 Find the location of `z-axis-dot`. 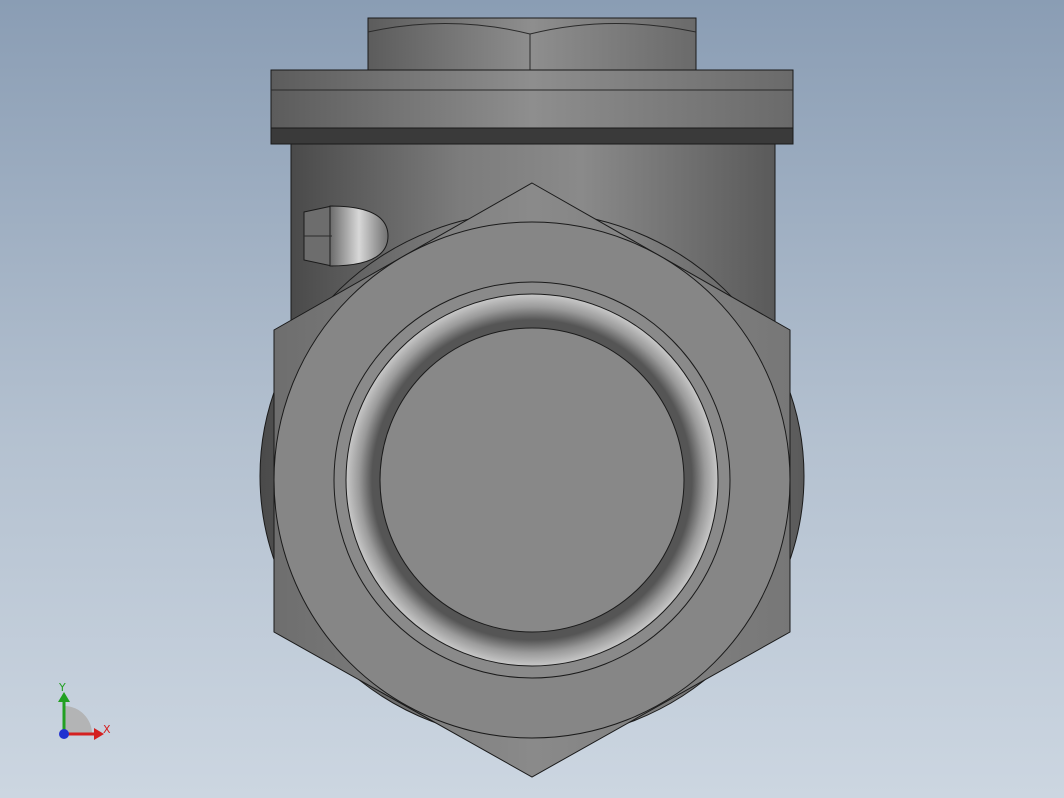

z-axis-dot is located at coordinates (64, 734).